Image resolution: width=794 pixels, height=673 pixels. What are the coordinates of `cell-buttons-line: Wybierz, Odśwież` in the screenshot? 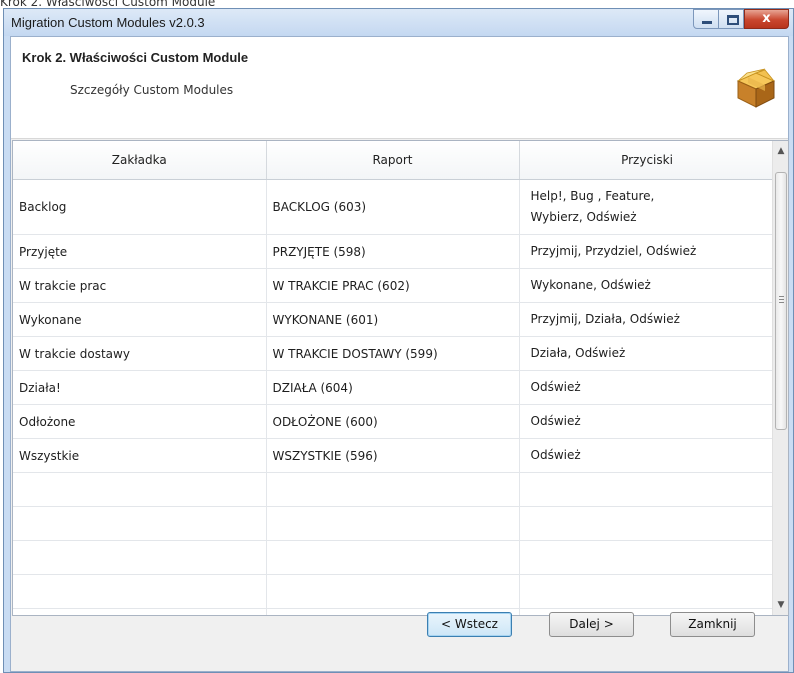 It's located at (583, 217).